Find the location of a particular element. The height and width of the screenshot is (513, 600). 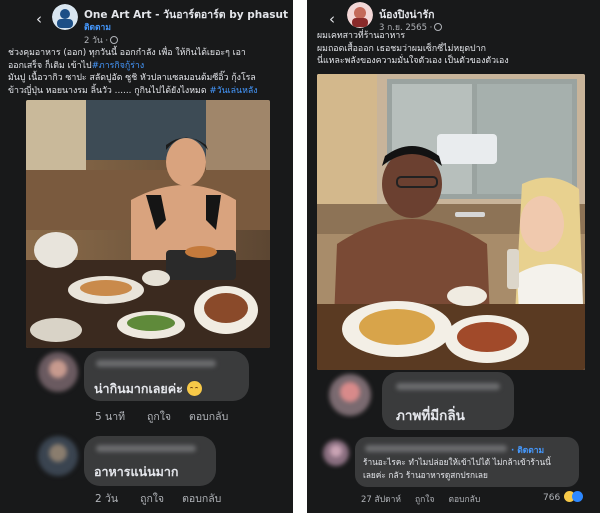

comment-bubble: น่ากินมากเลยค่ะ is located at coordinates (166, 376).